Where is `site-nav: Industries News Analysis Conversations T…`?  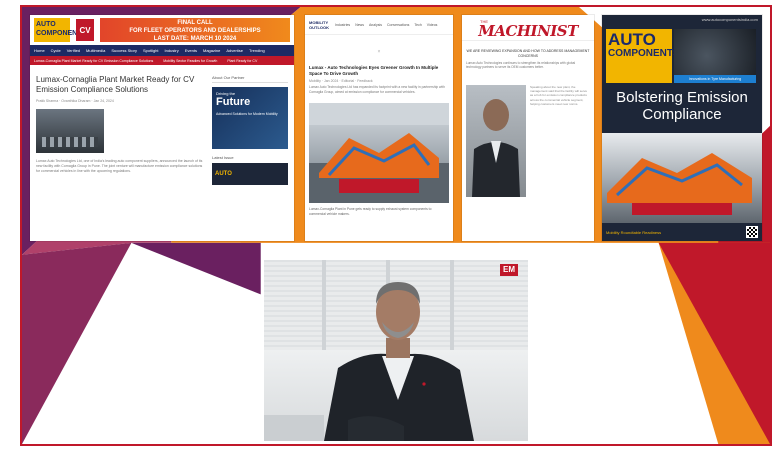
site-nav: Industries News Analysis Conversations T… is located at coordinates (386, 25).